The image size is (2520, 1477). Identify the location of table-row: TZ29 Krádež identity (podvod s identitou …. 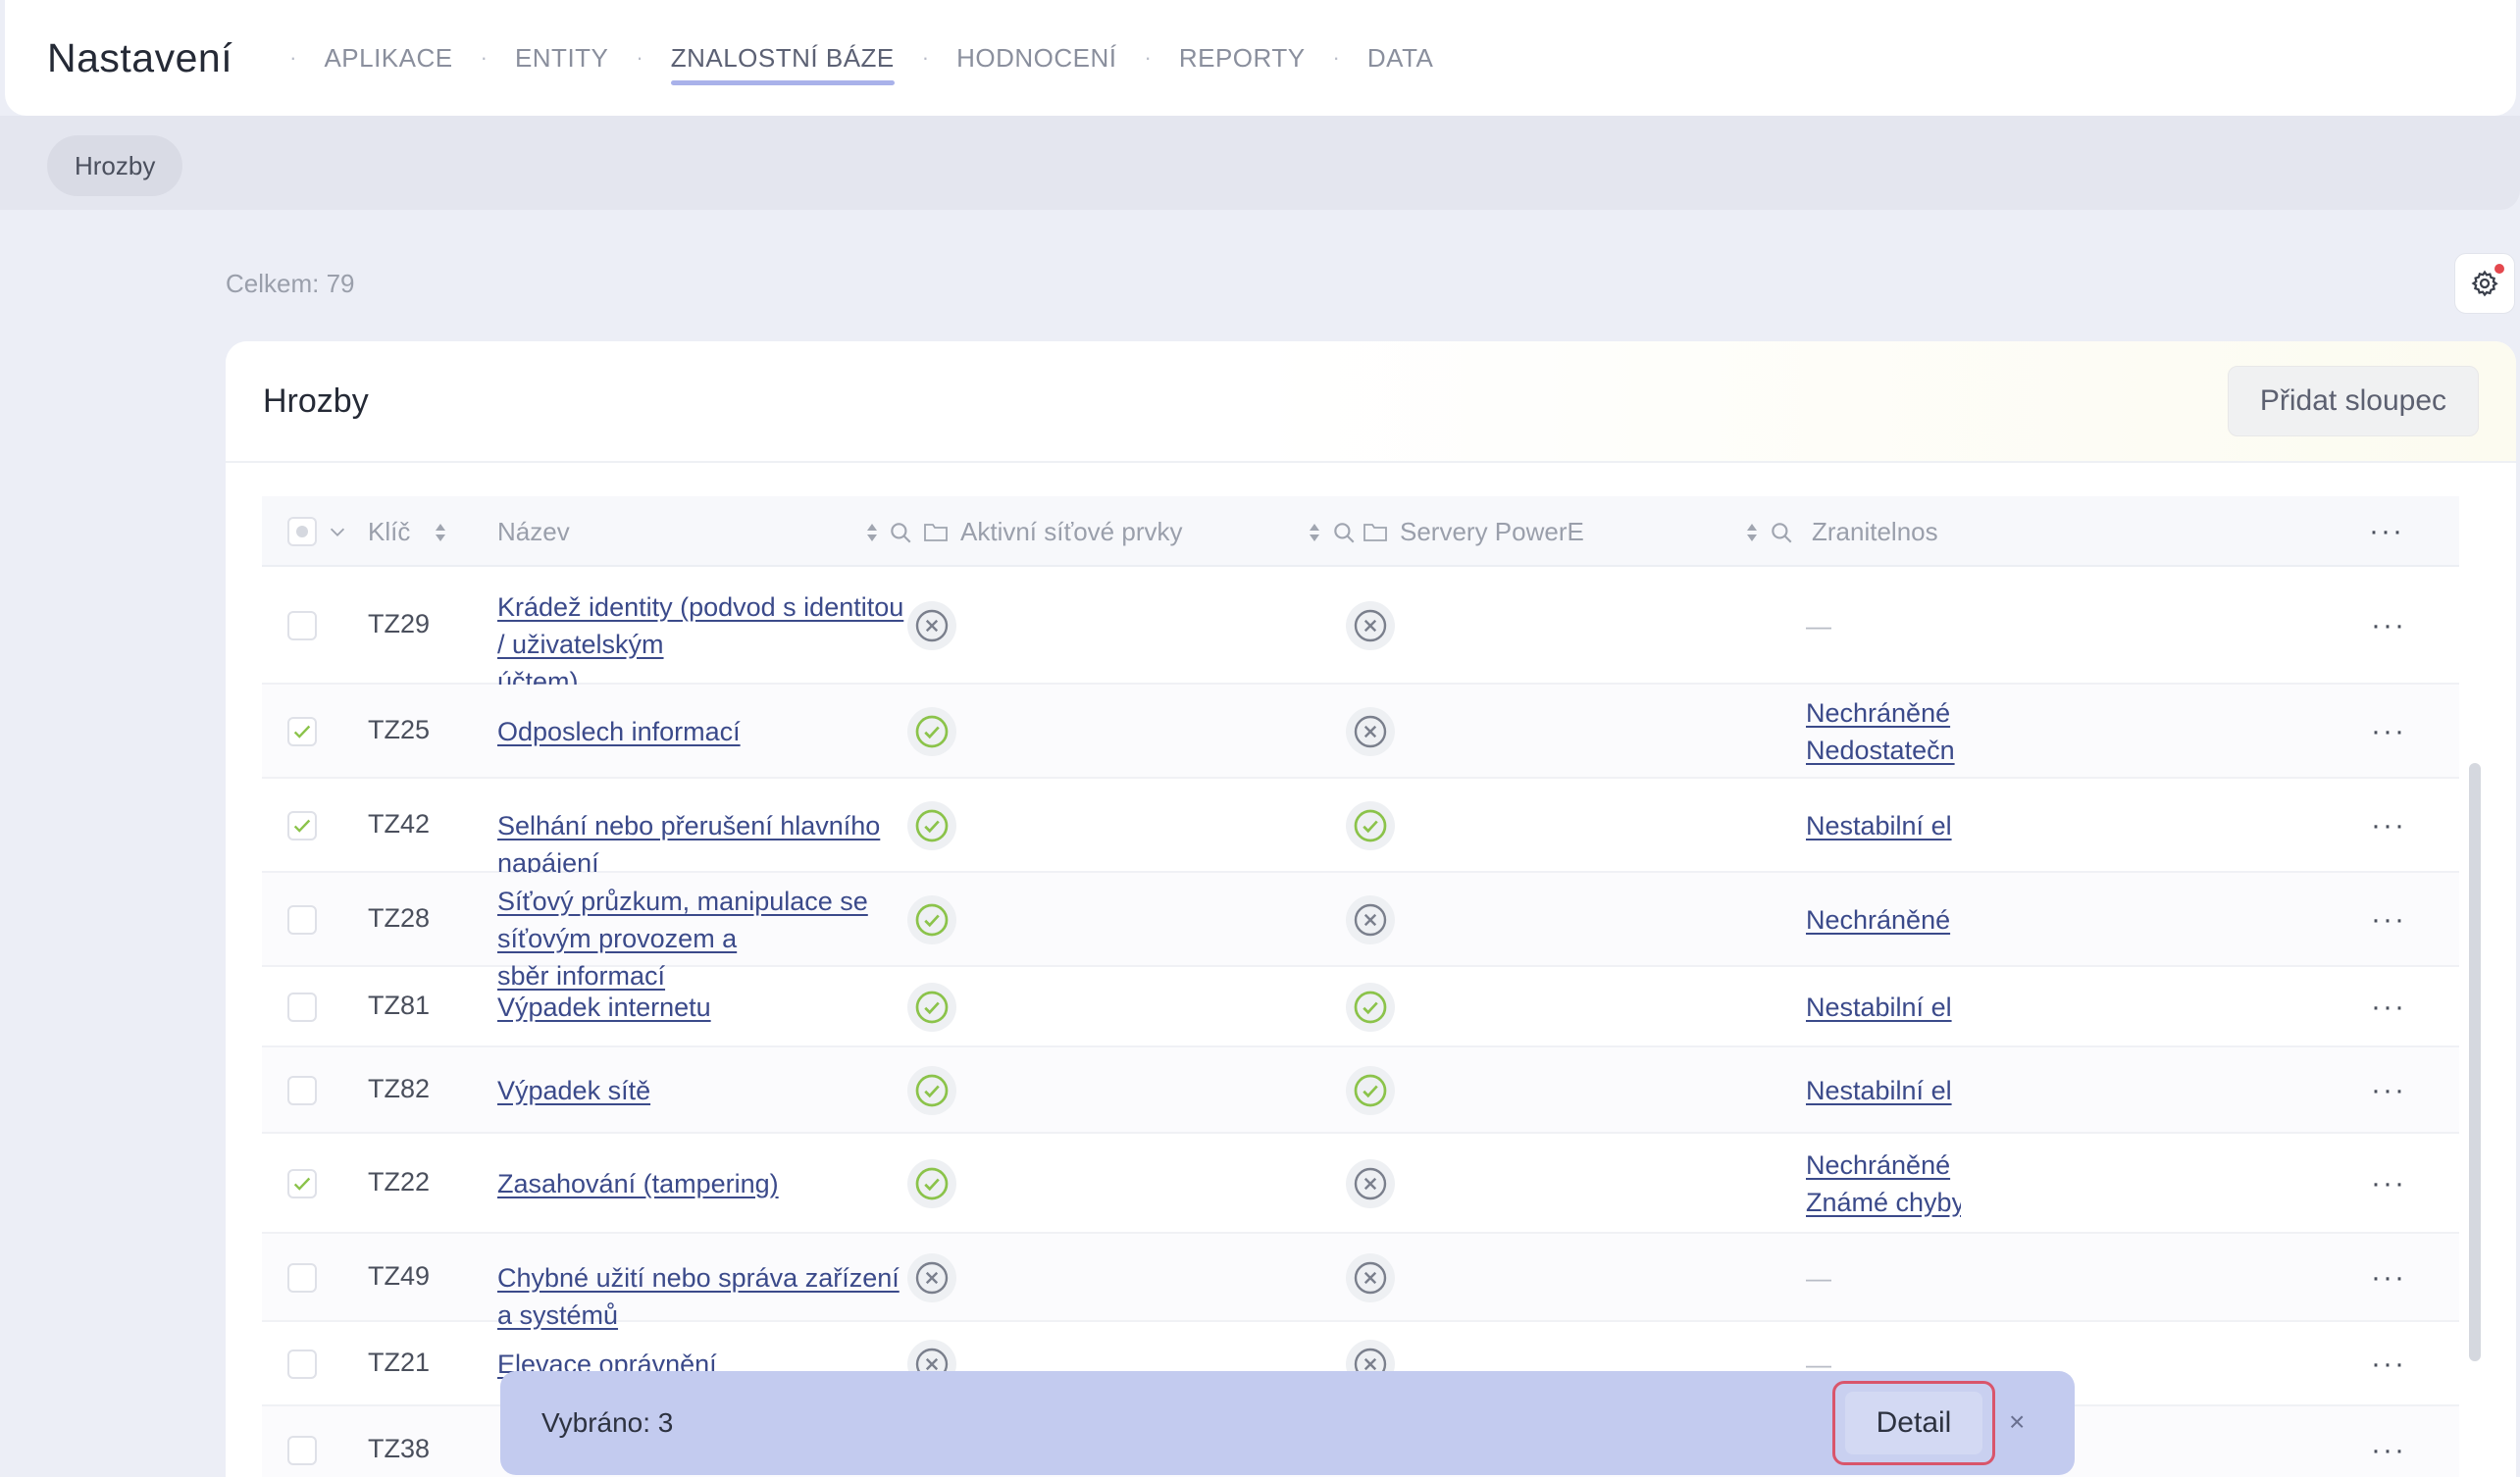
(1360, 631).